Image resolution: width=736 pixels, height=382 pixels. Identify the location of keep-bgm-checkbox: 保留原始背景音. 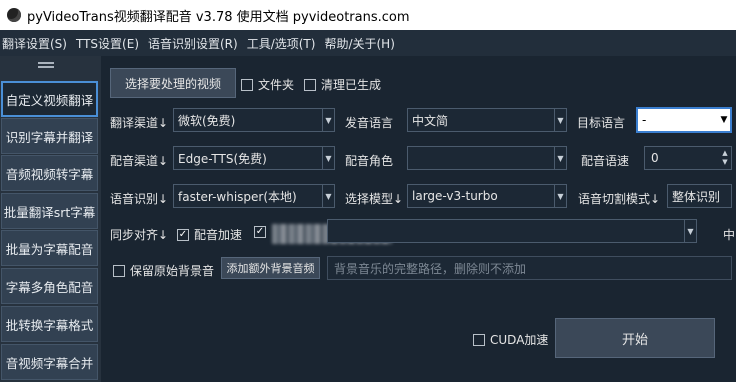
(163, 270).